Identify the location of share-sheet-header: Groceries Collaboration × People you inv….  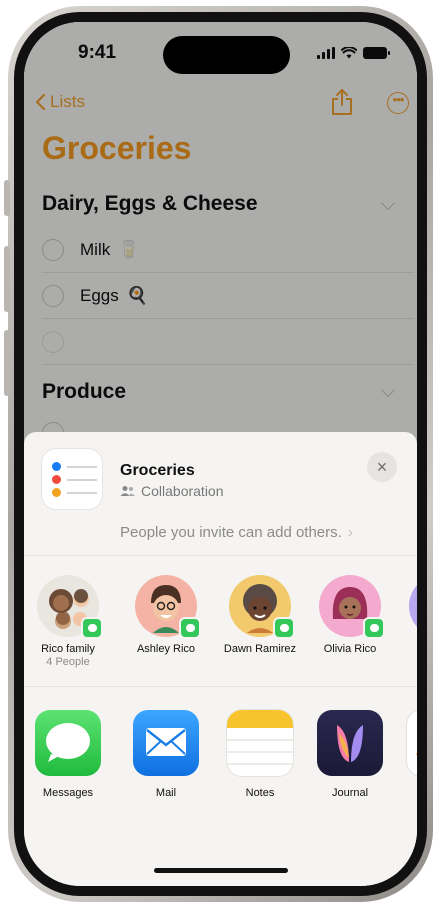
(220, 494).